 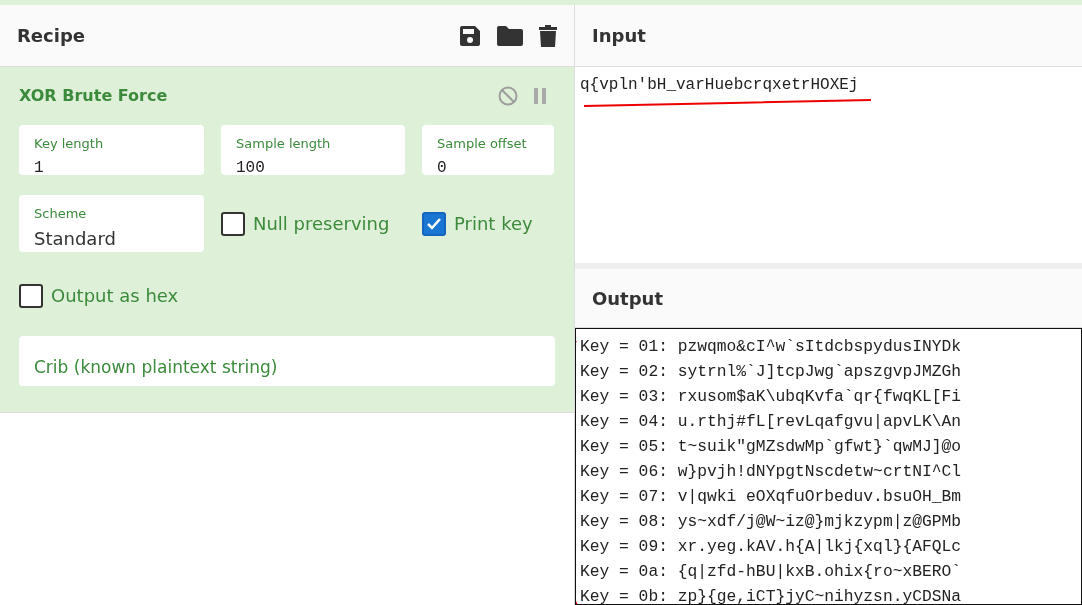 What do you see at coordinates (493, 224) in the screenshot?
I see `checkbox-label: Print key` at bounding box center [493, 224].